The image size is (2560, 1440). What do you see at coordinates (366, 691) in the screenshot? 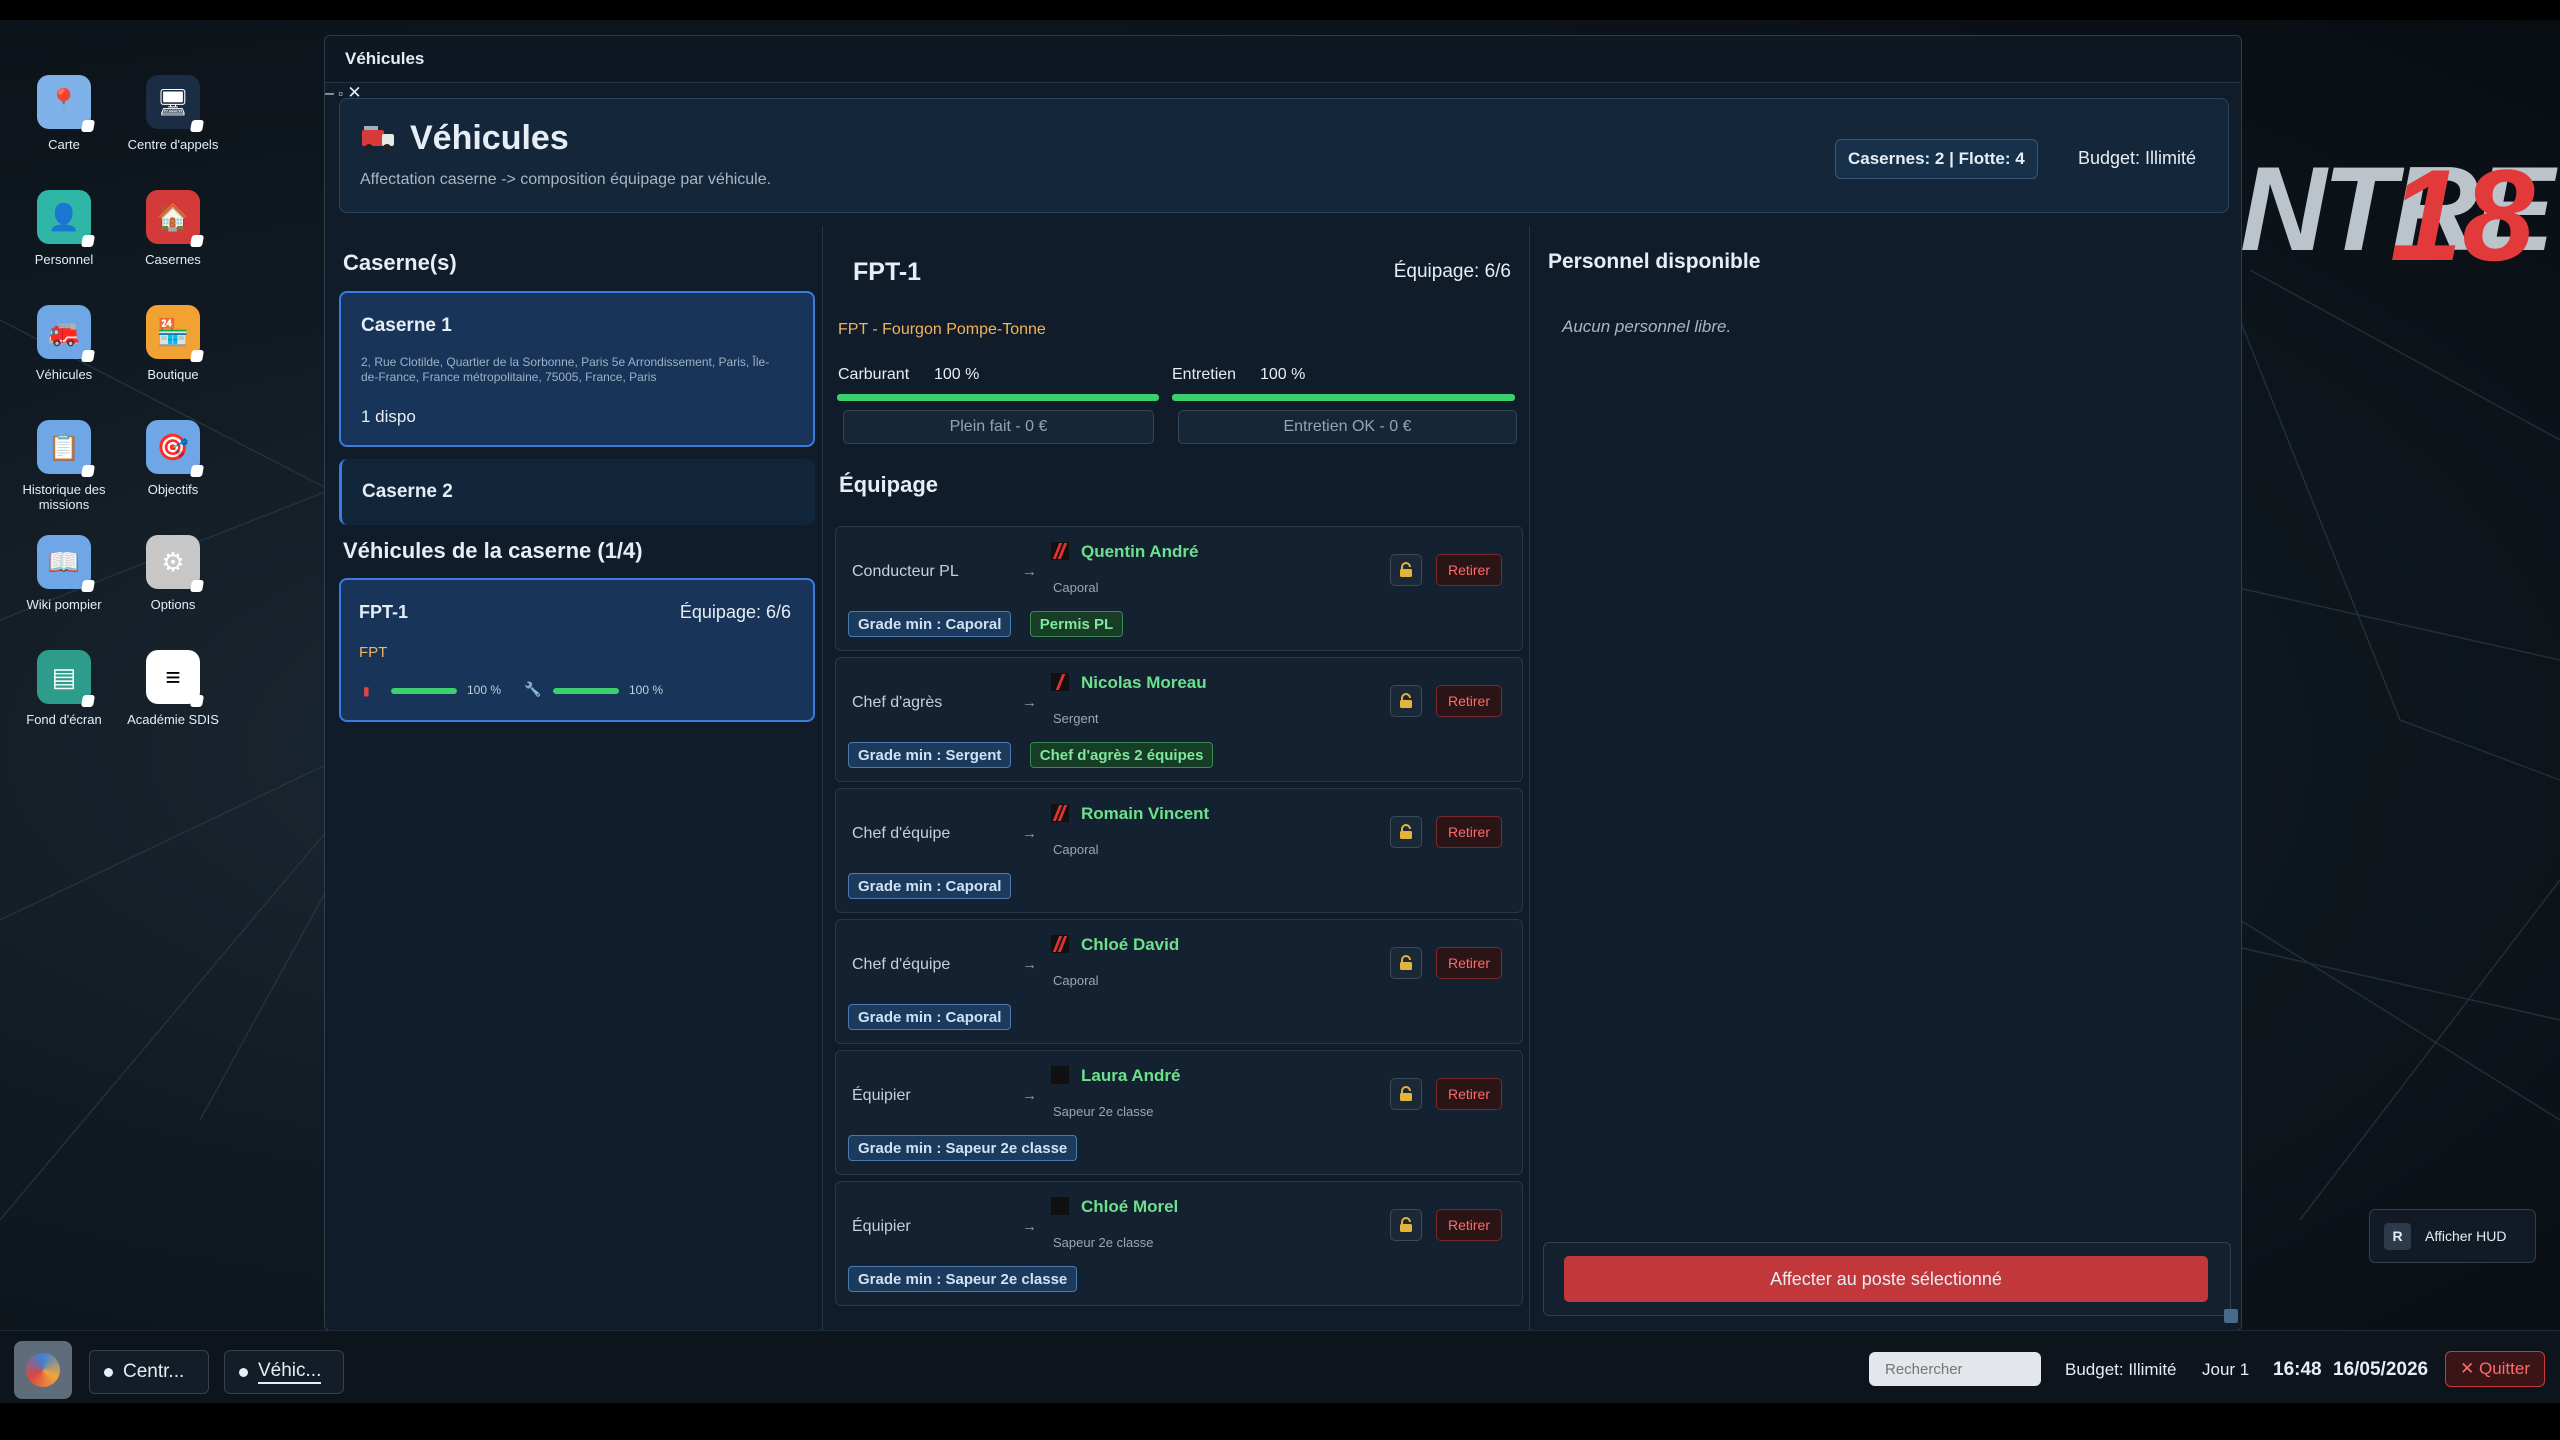
I see `fuel-icon: ▮` at bounding box center [366, 691].